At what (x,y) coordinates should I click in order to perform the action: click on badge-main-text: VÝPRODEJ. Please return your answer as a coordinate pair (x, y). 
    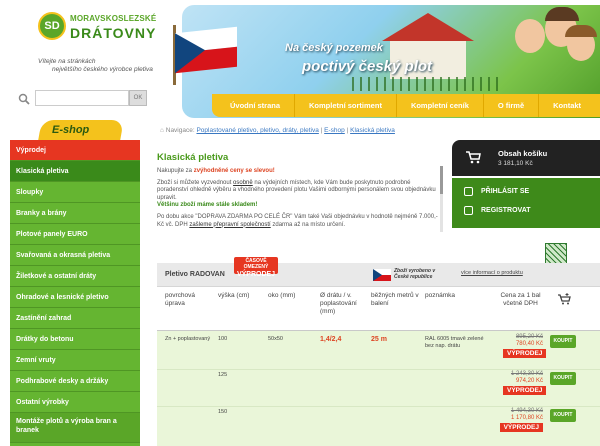
    Looking at the image, I should click on (256, 274).